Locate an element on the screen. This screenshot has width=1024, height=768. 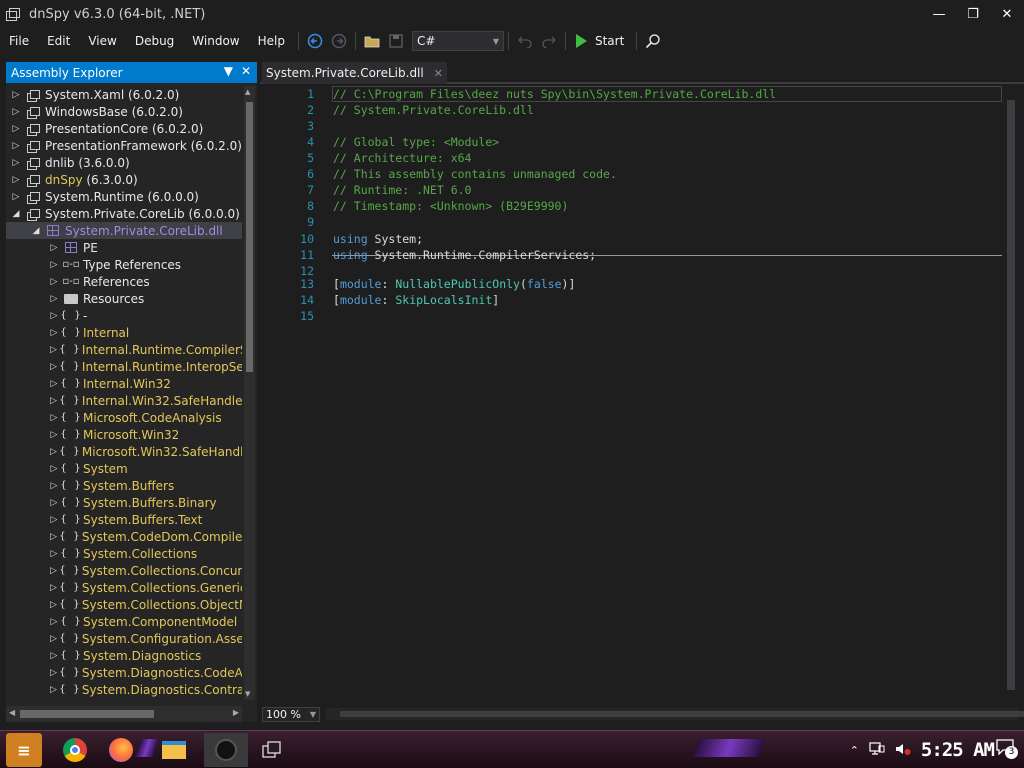
tree-node: ▷ ▫-▫ Type References is located at coordinates (124, 264).